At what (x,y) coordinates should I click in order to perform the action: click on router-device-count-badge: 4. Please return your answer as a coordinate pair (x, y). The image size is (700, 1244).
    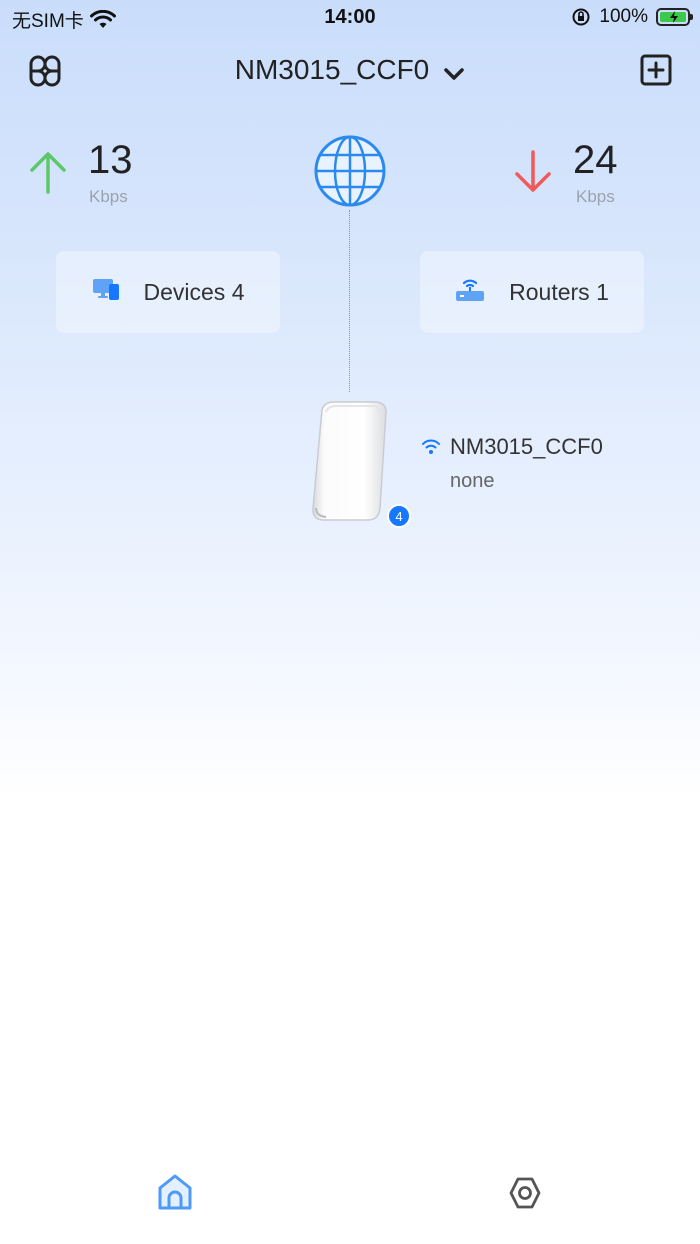
    Looking at the image, I should click on (399, 516).